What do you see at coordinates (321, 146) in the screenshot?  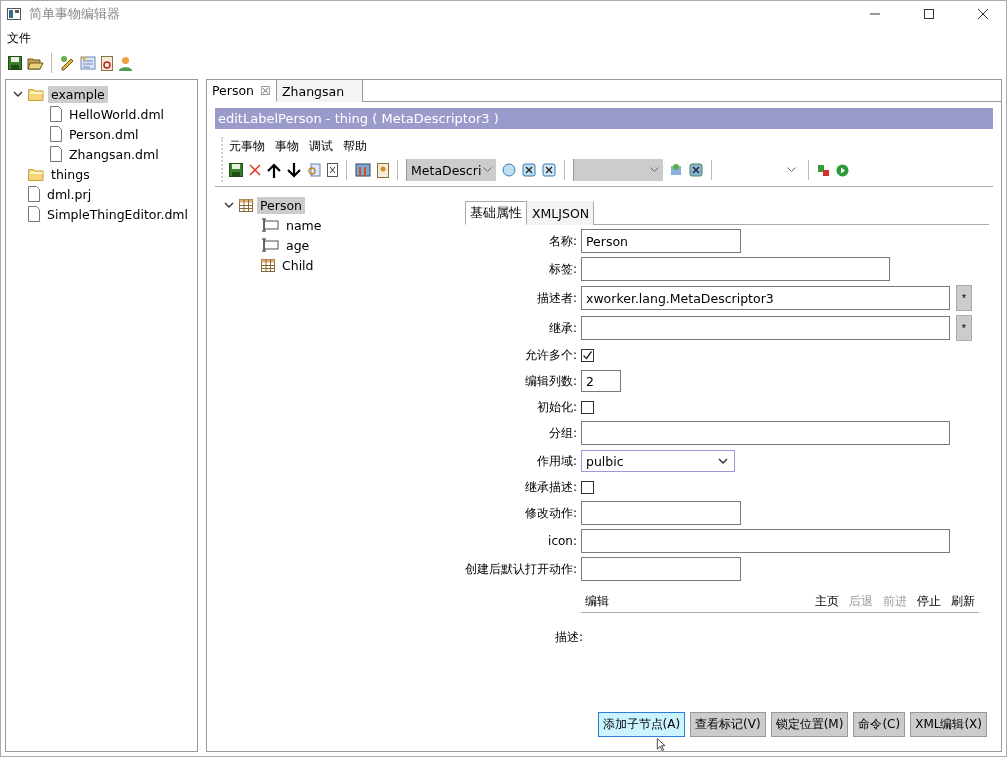 I see `menu-item: 调试` at bounding box center [321, 146].